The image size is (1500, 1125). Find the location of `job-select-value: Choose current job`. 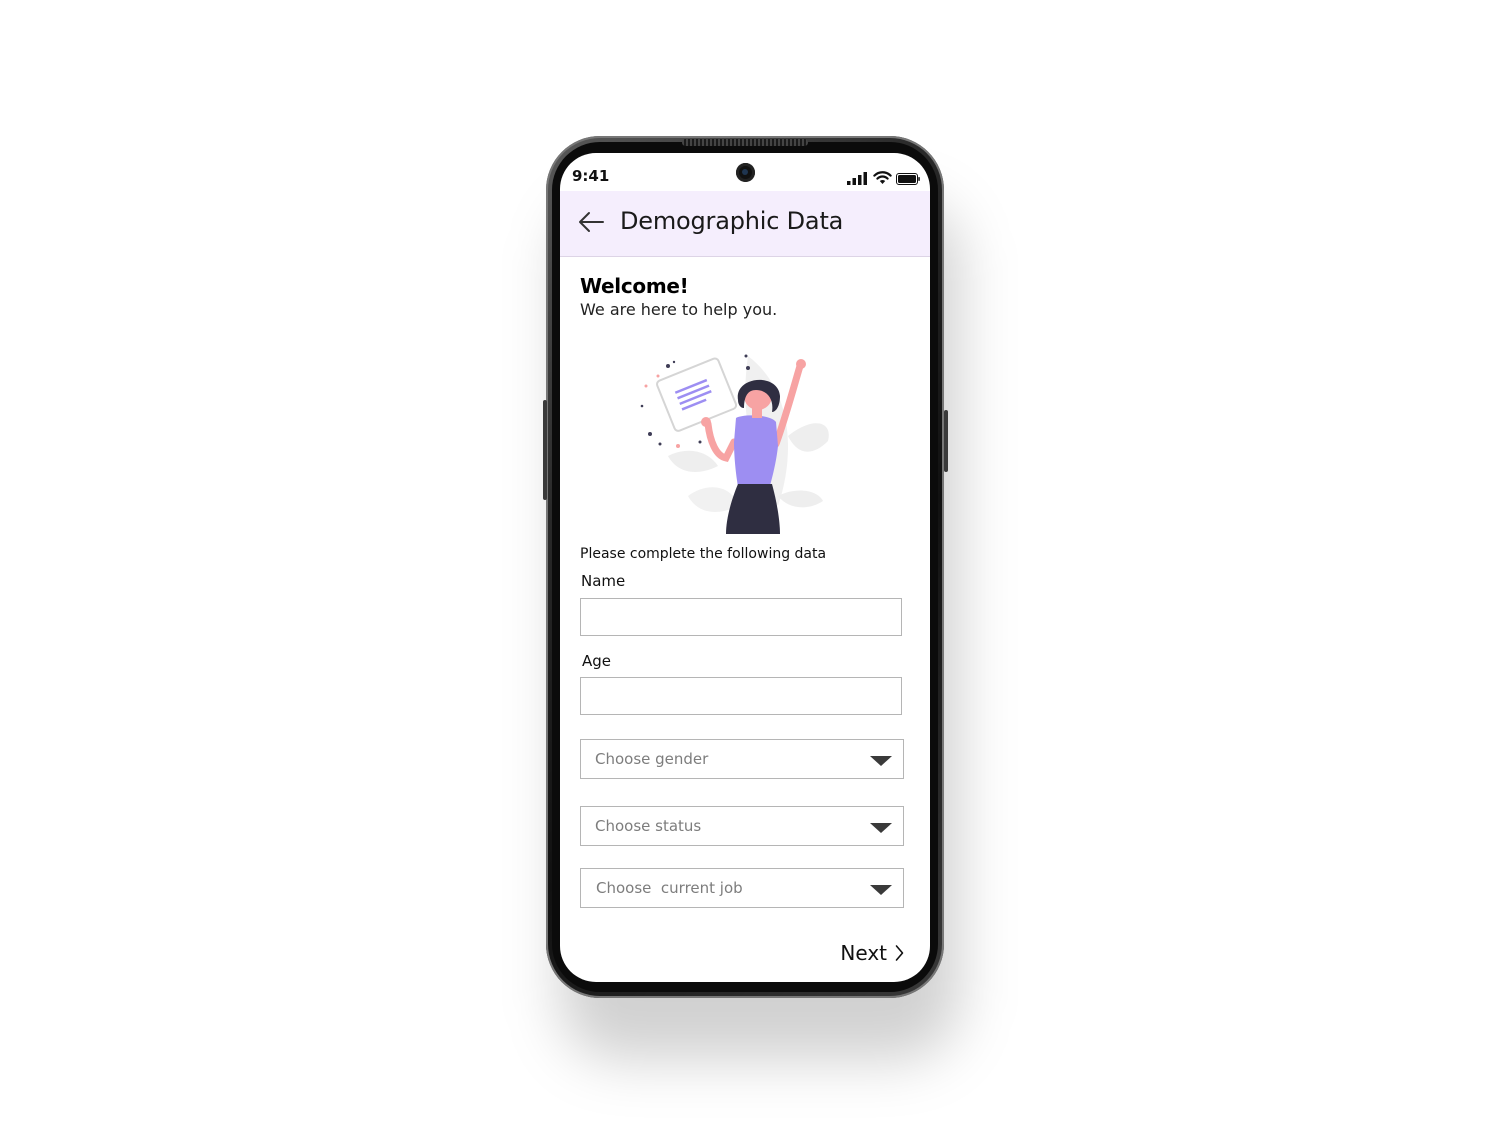

job-select-value: Choose current job is located at coordinates (669, 888).